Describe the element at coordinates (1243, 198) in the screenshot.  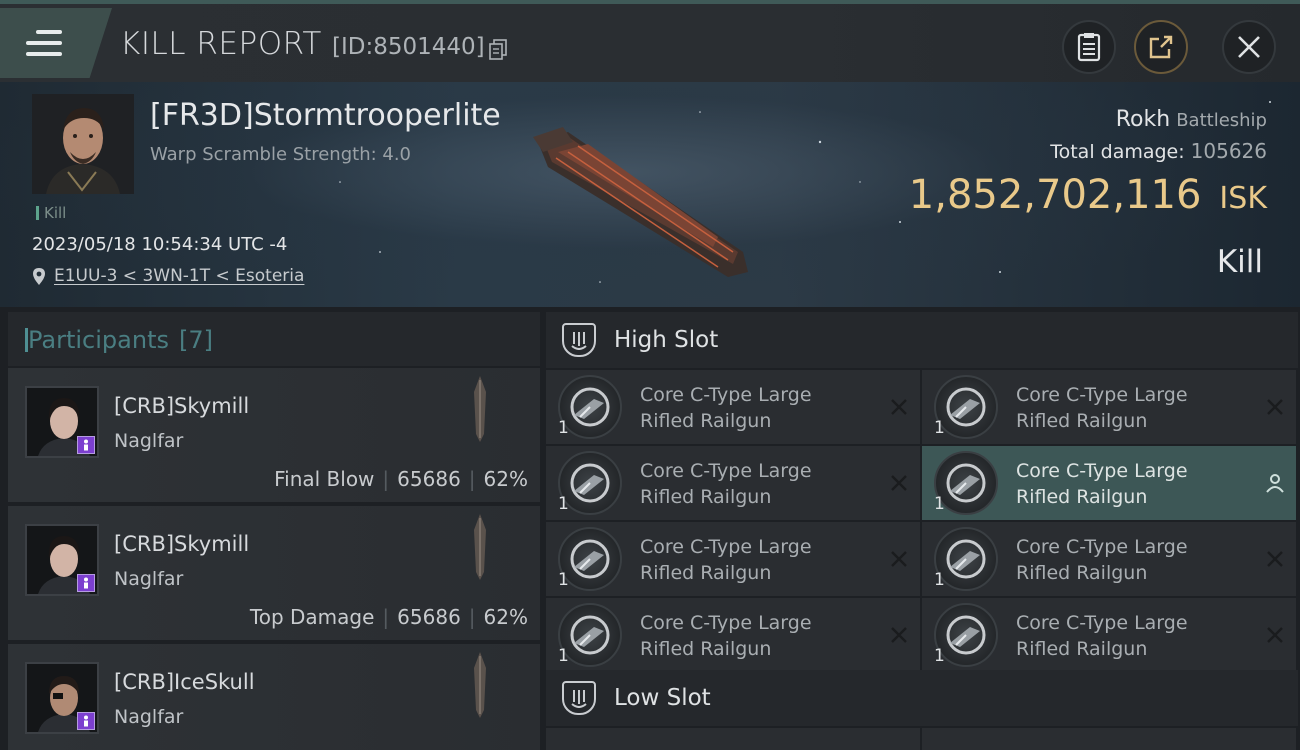
I see `isk-unit: ISK` at that location.